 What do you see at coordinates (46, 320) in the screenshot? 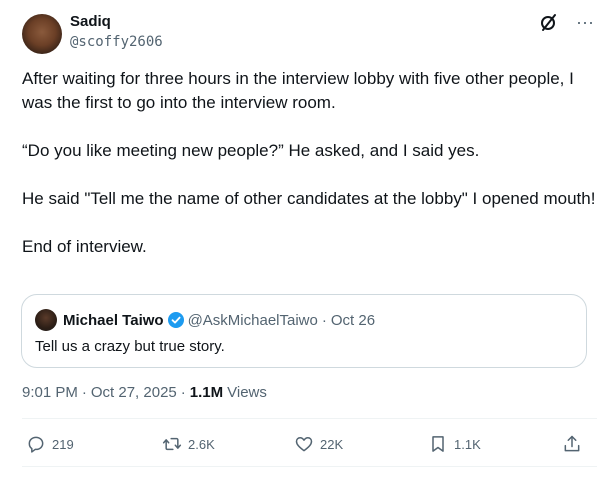
I see `quoted-author-avatar` at bounding box center [46, 320].